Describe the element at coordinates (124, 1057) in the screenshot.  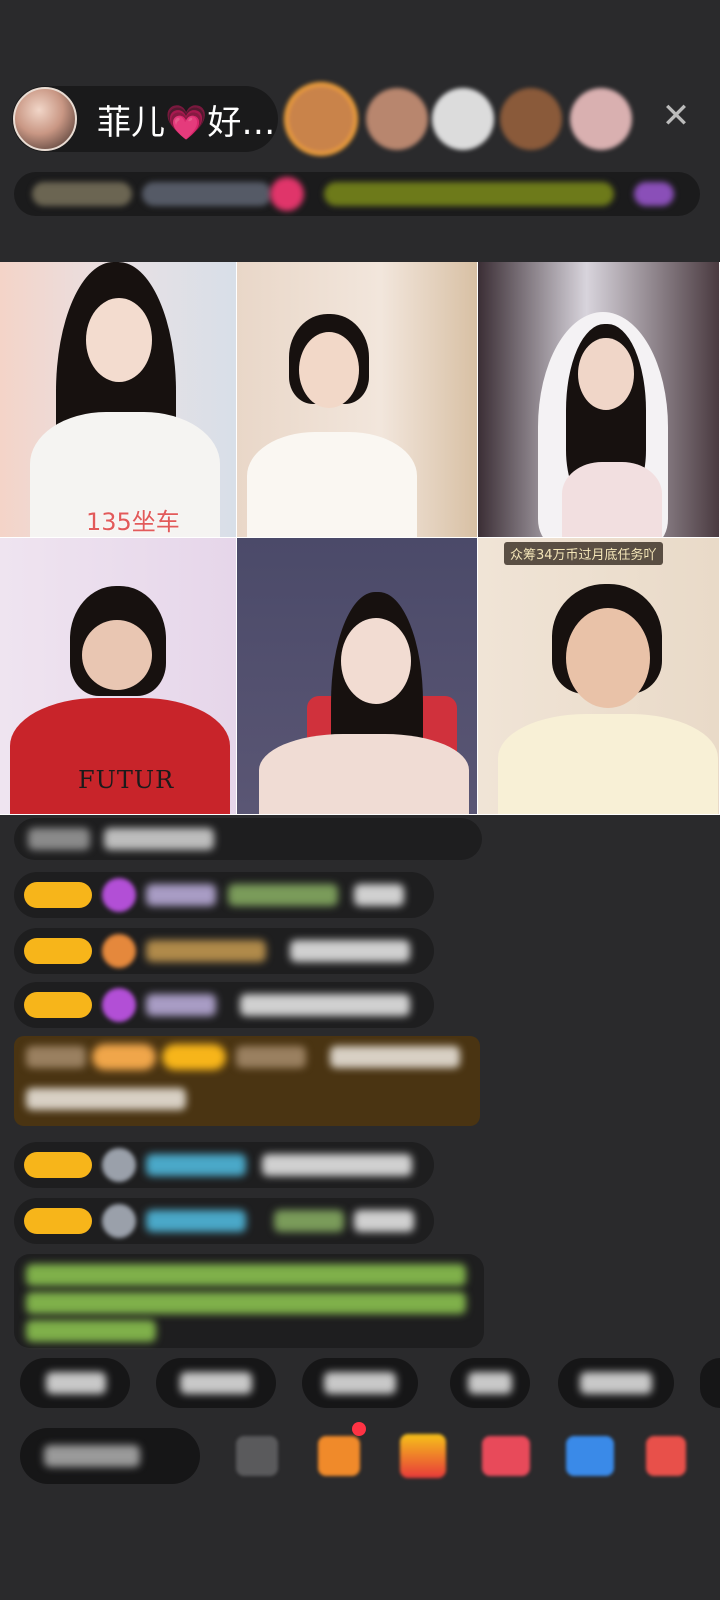
I see `fan-badge` at that location.